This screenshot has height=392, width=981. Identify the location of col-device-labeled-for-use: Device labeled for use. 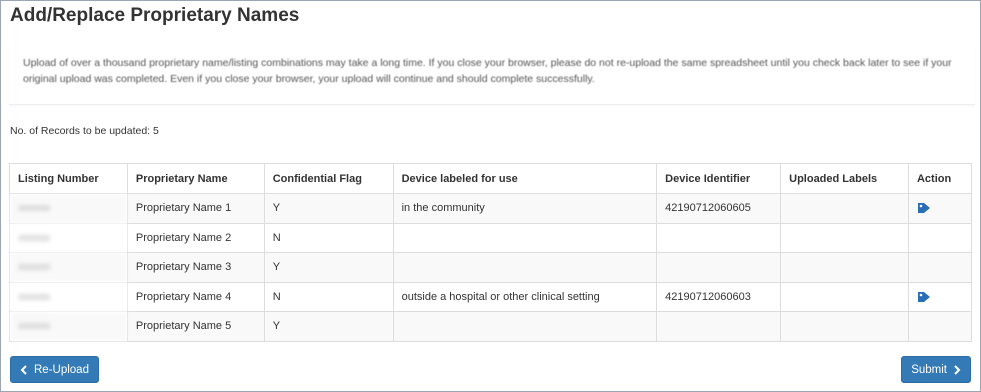
(525, 178).